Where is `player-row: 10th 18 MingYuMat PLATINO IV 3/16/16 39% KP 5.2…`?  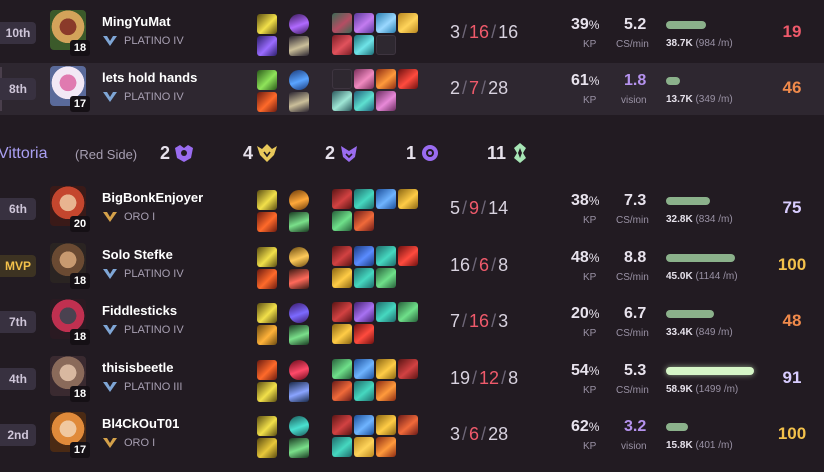
player-row: 10th 18 MingYuMat PLATINO IV 3/16/16 39% KP 5.2… is located at coordinates (412, 33).